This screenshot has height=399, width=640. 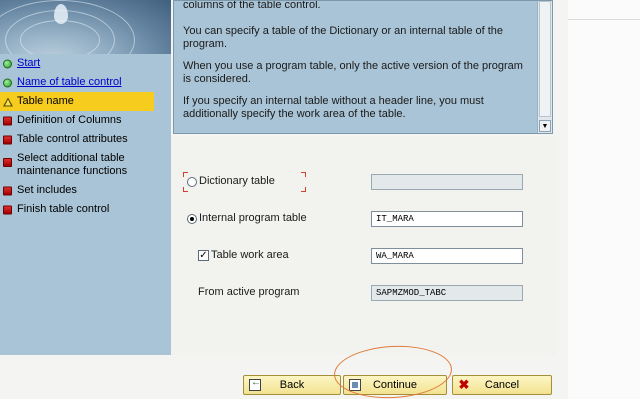 What do you see at coordinates (363, 182) in the screenshot?
I see `dictionary-table-row: Dictionary table` at bounding box center [363, 182].